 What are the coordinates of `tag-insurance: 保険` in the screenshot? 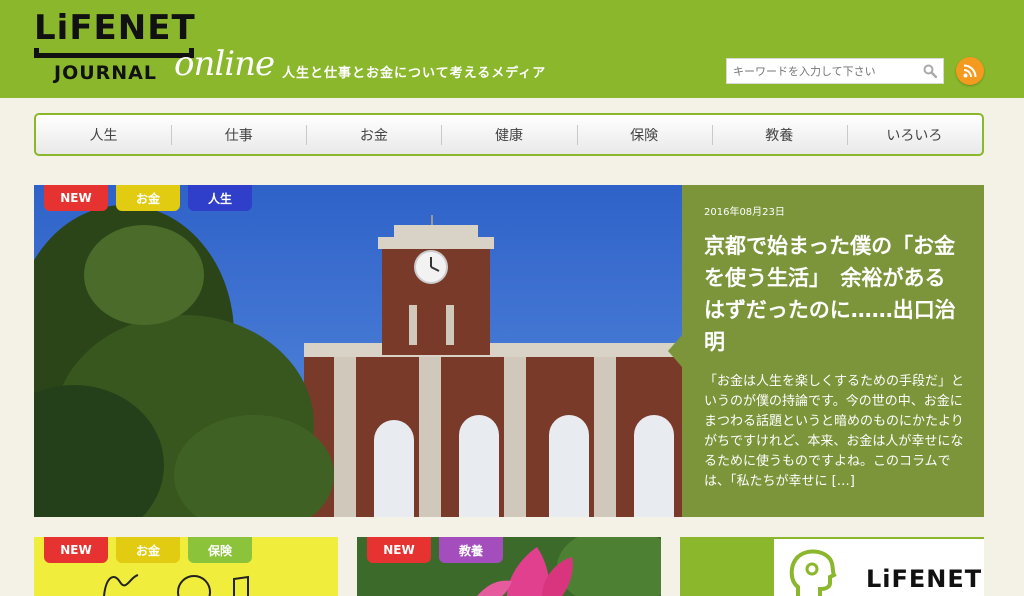 It's located at (220, 550).